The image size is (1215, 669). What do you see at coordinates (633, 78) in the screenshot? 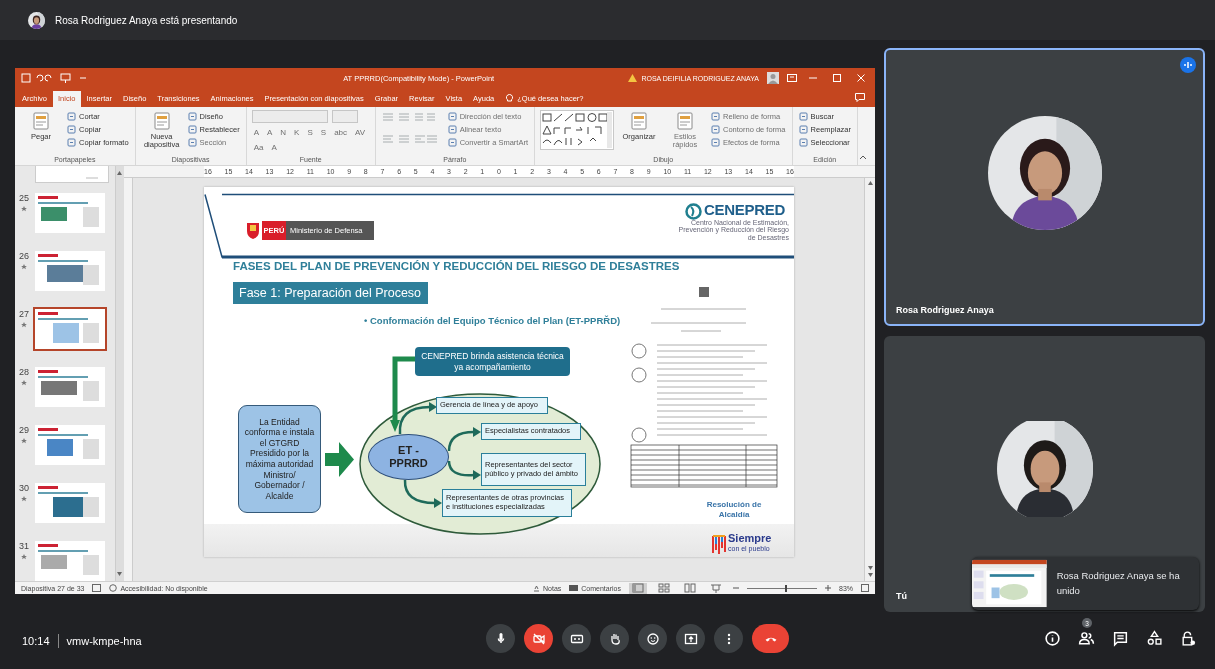
I see `warning-icon` at bounding box center [633, 78].